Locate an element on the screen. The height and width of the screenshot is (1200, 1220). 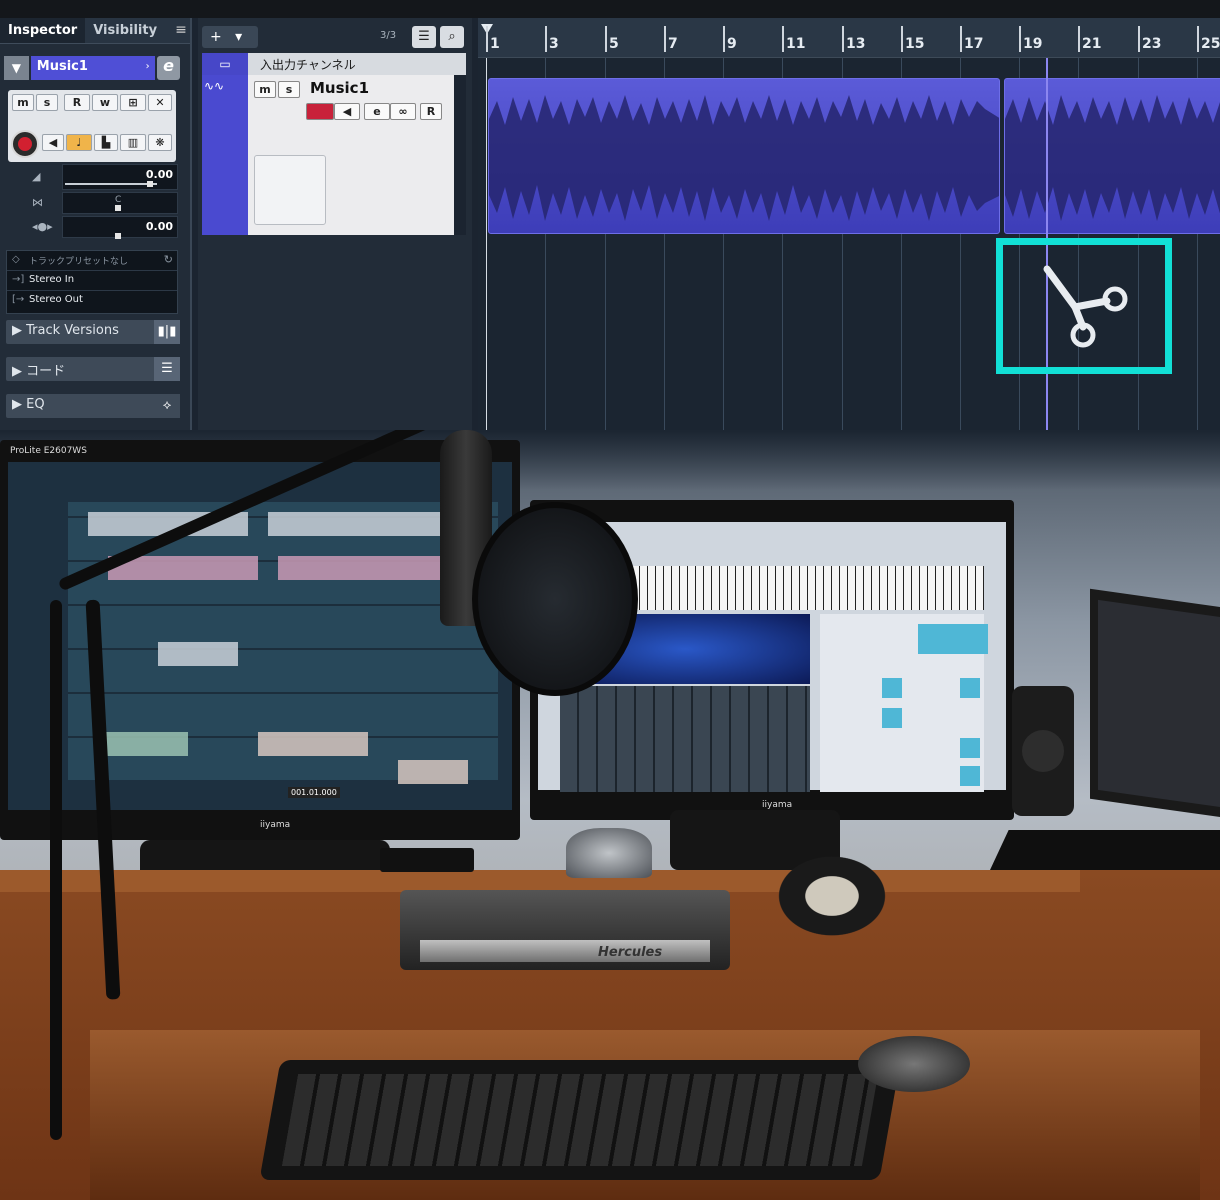
speaker-icon: ◀ is located at coordinates (347, 111).